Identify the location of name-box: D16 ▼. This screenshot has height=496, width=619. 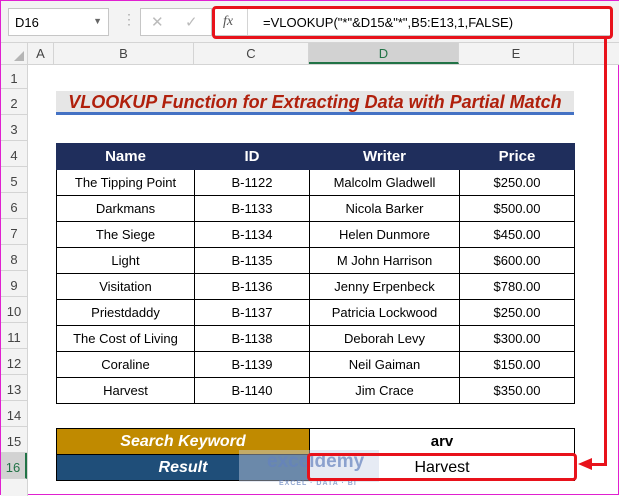
(58, 22).